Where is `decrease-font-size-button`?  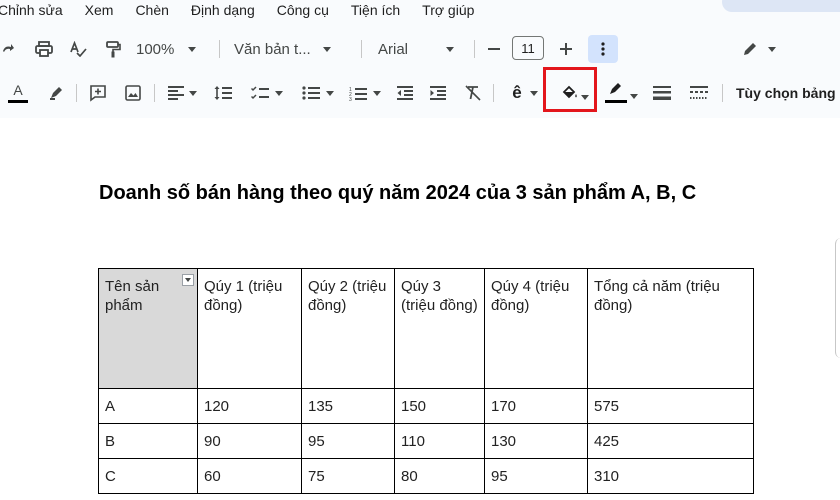
decrease-font-size-button is located at coordinates (494, 49).